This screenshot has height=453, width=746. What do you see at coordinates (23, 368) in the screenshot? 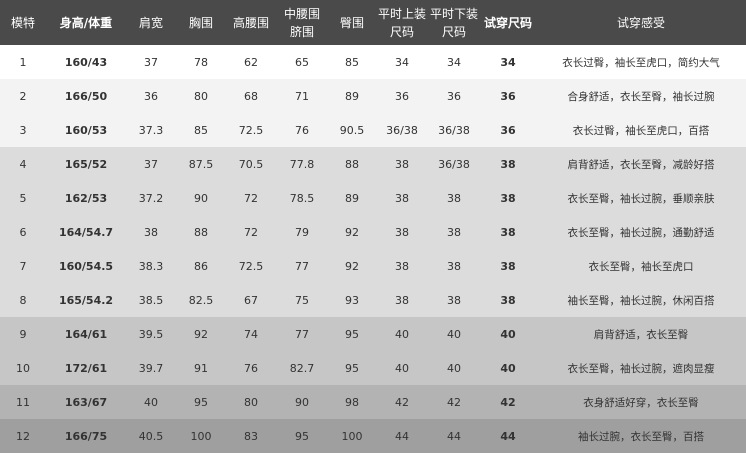
I see `cell-model: 10` at bounding box center [23, 368].